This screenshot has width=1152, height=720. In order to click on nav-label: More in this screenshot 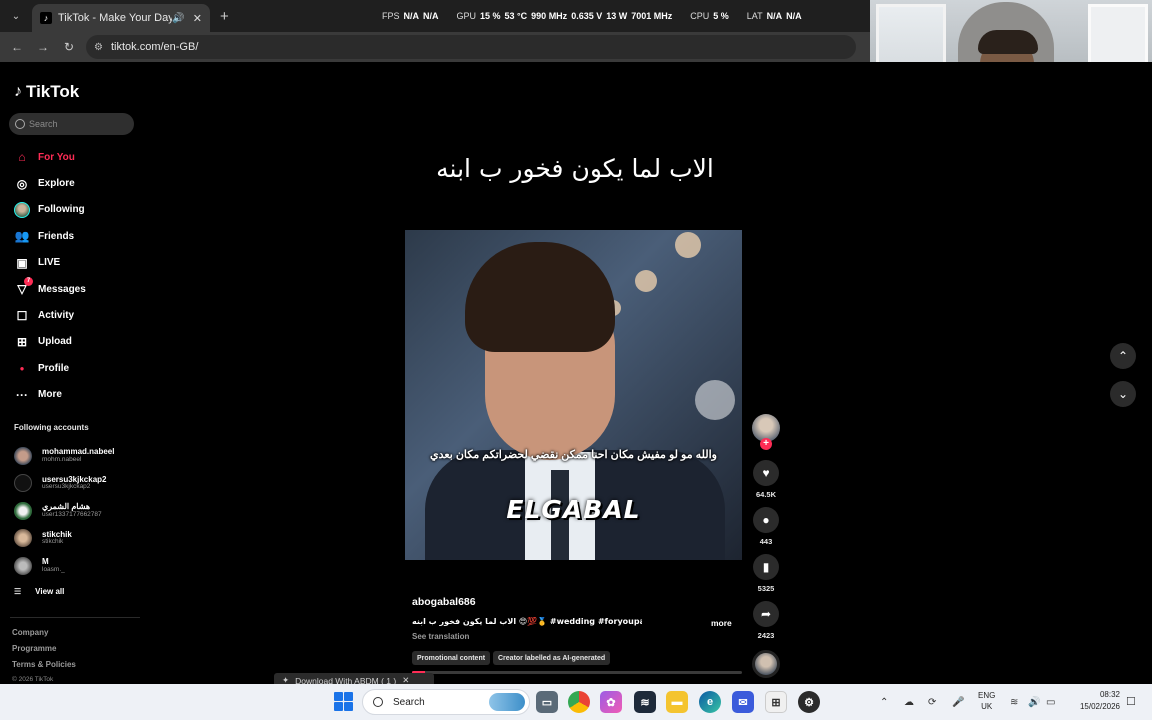, I will do `click(50, 395)`.